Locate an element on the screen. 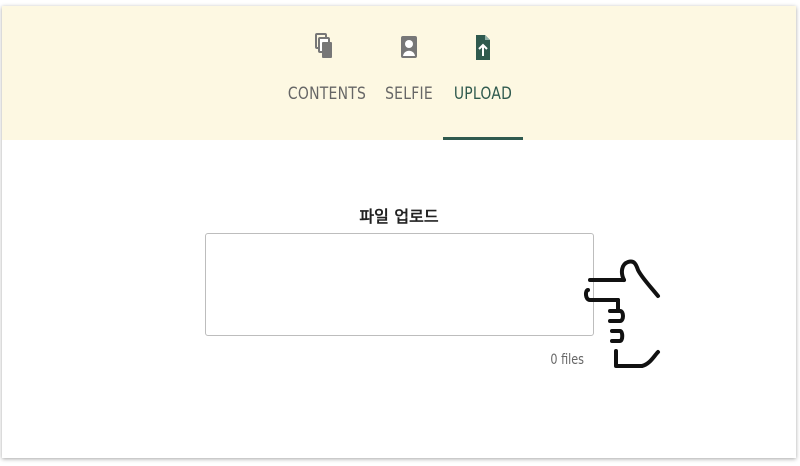 The width and height of the screenshot is (800, 466). file-dropzone is located at coordinates (399, 284).